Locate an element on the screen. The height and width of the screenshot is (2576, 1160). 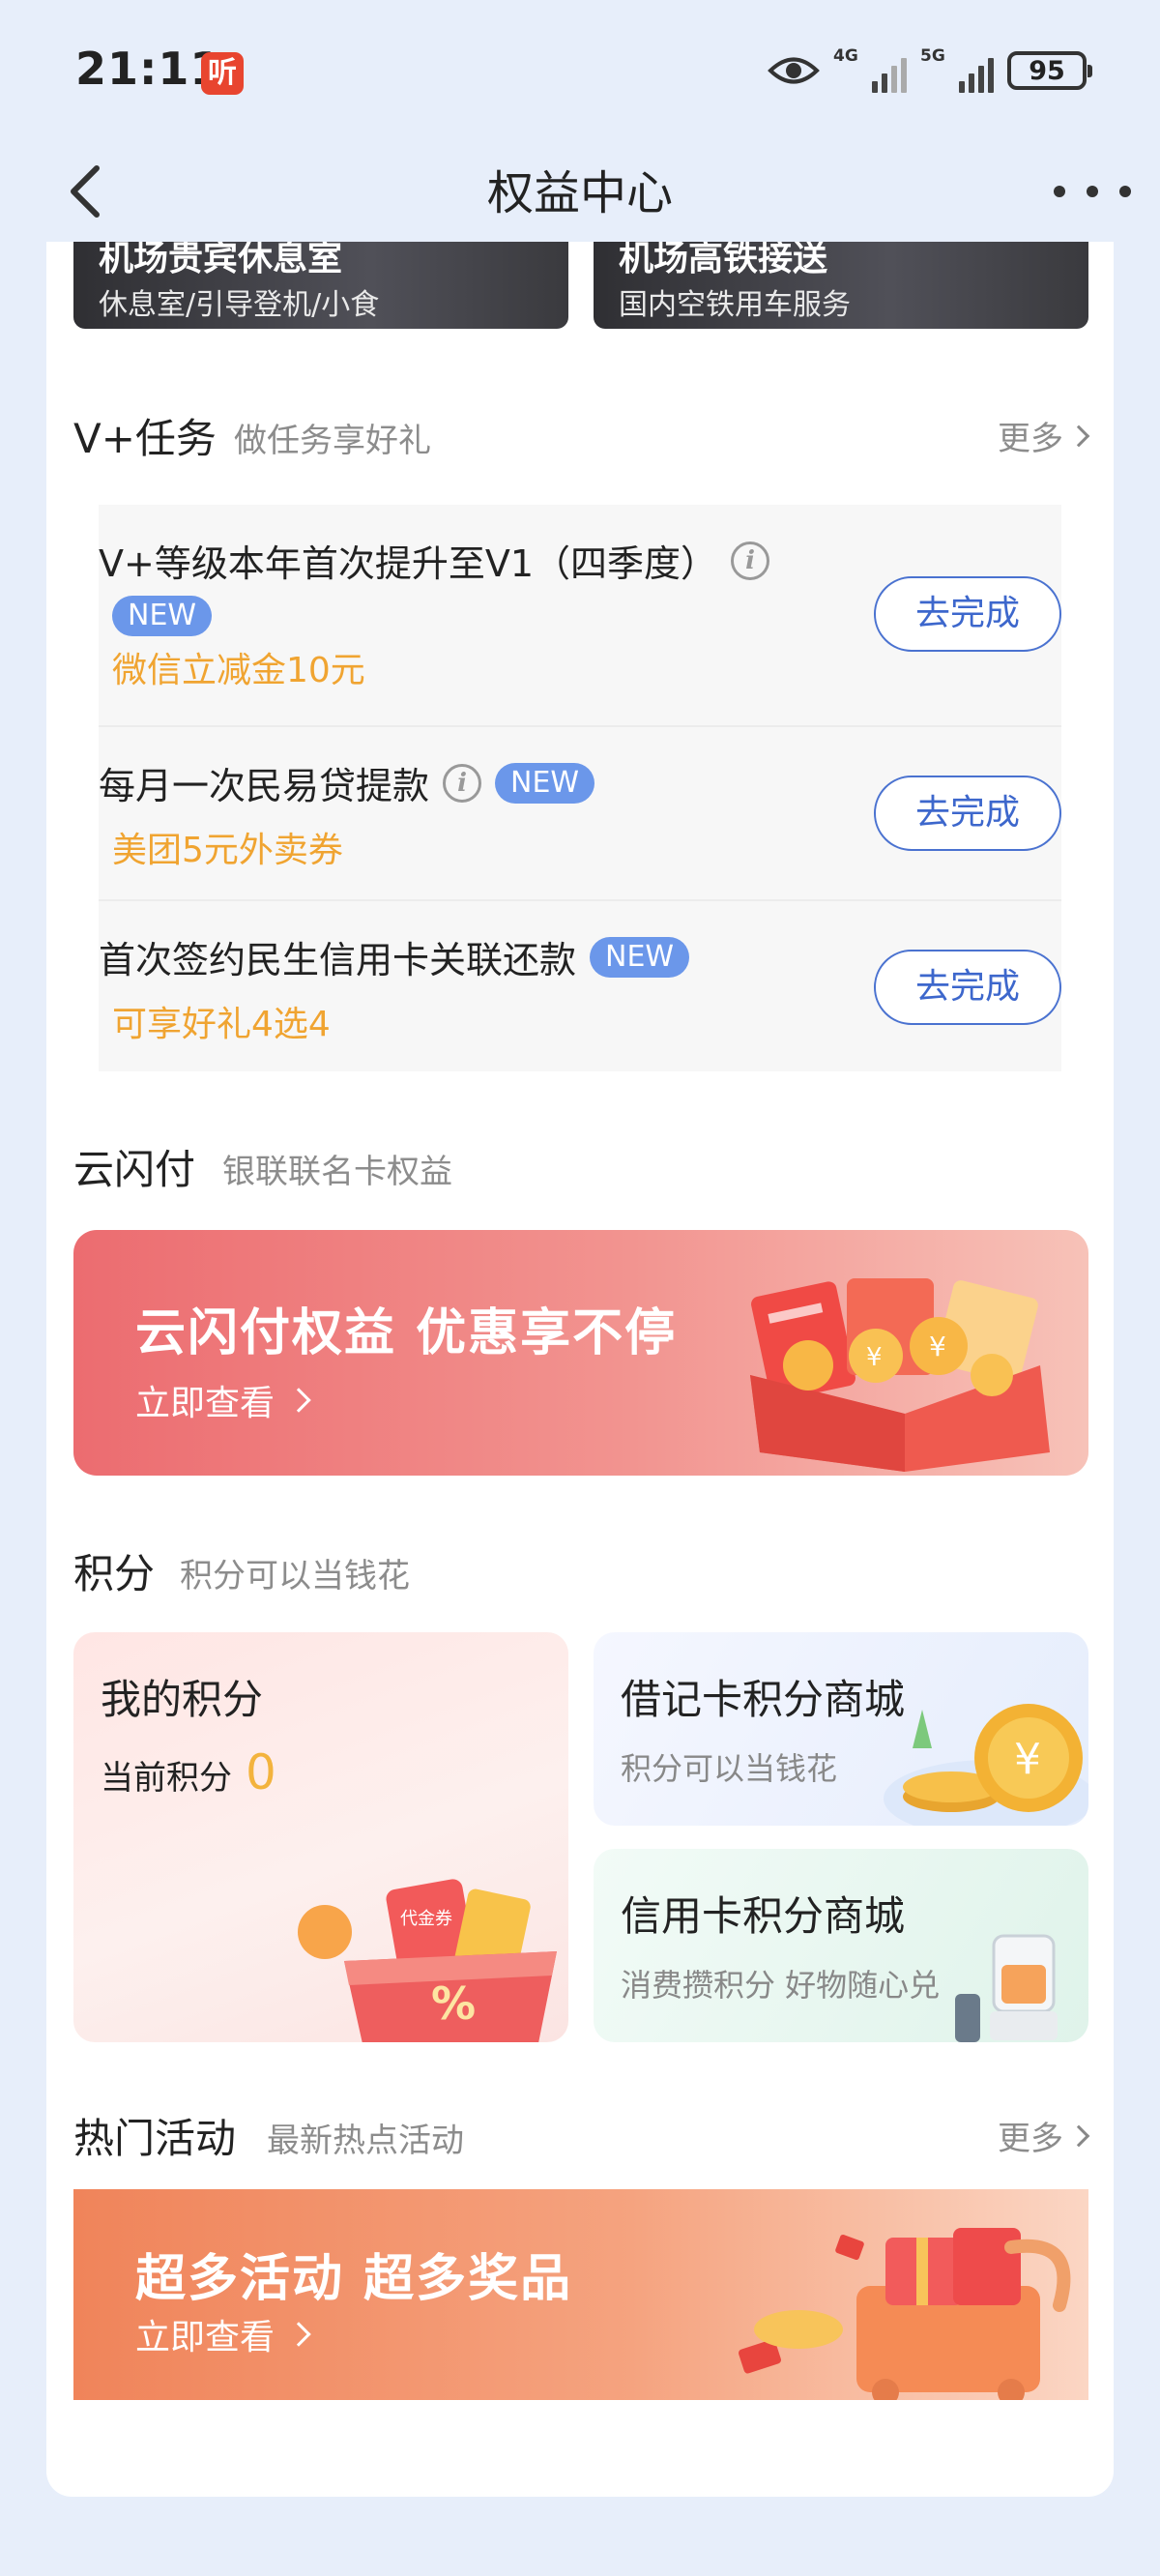
points-section-subtitle: 积分可以当钱花 is located at coordinates (295, 1576).